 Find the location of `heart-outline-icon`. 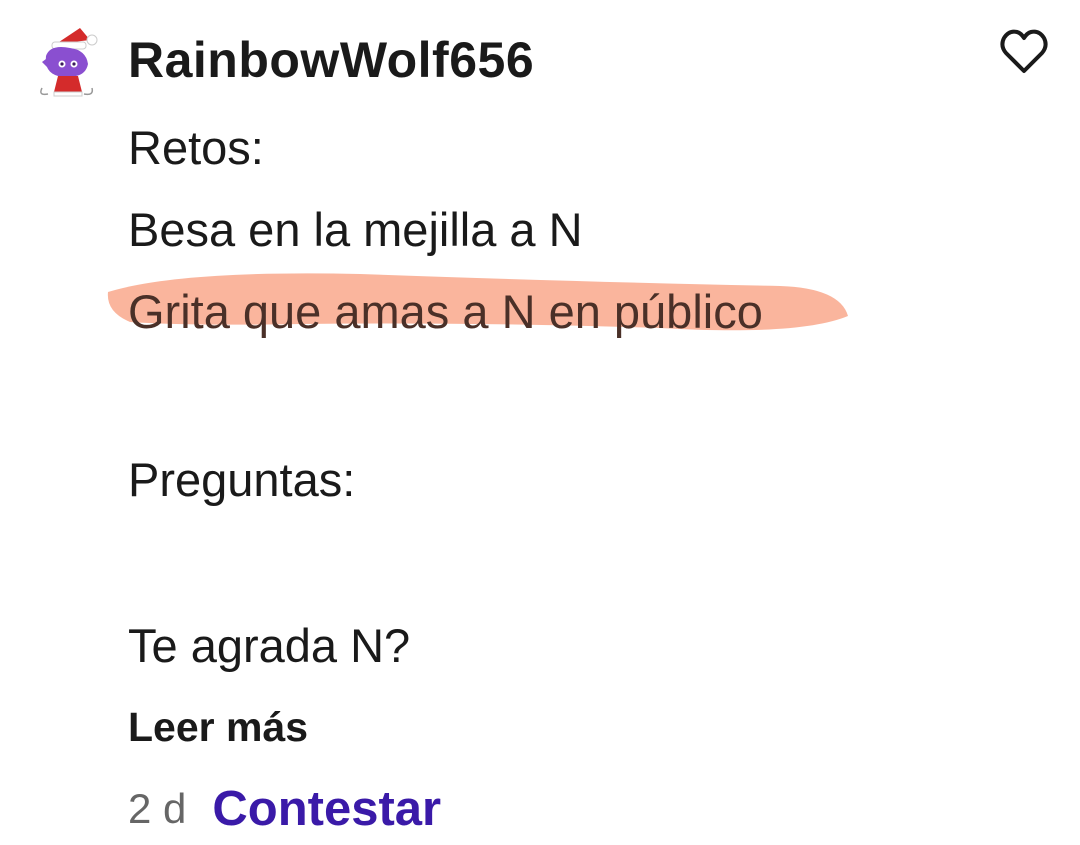

heart-outline-icon is located at coordinates (1024, 51).